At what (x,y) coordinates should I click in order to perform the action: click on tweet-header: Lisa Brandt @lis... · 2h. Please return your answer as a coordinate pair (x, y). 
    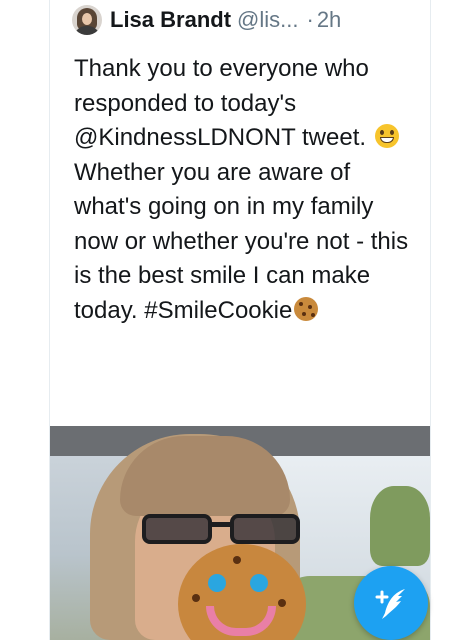
    Looking at the image, I should click on (206, 20).